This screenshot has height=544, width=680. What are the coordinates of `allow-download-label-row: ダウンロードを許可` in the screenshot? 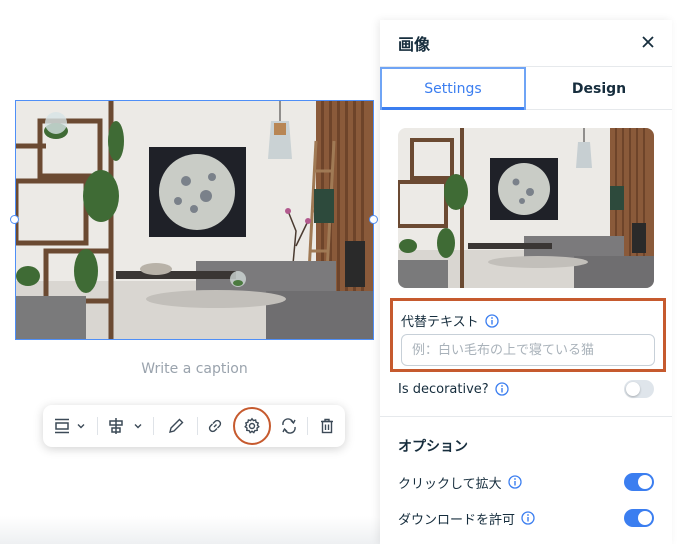 It's located at (466, 518).